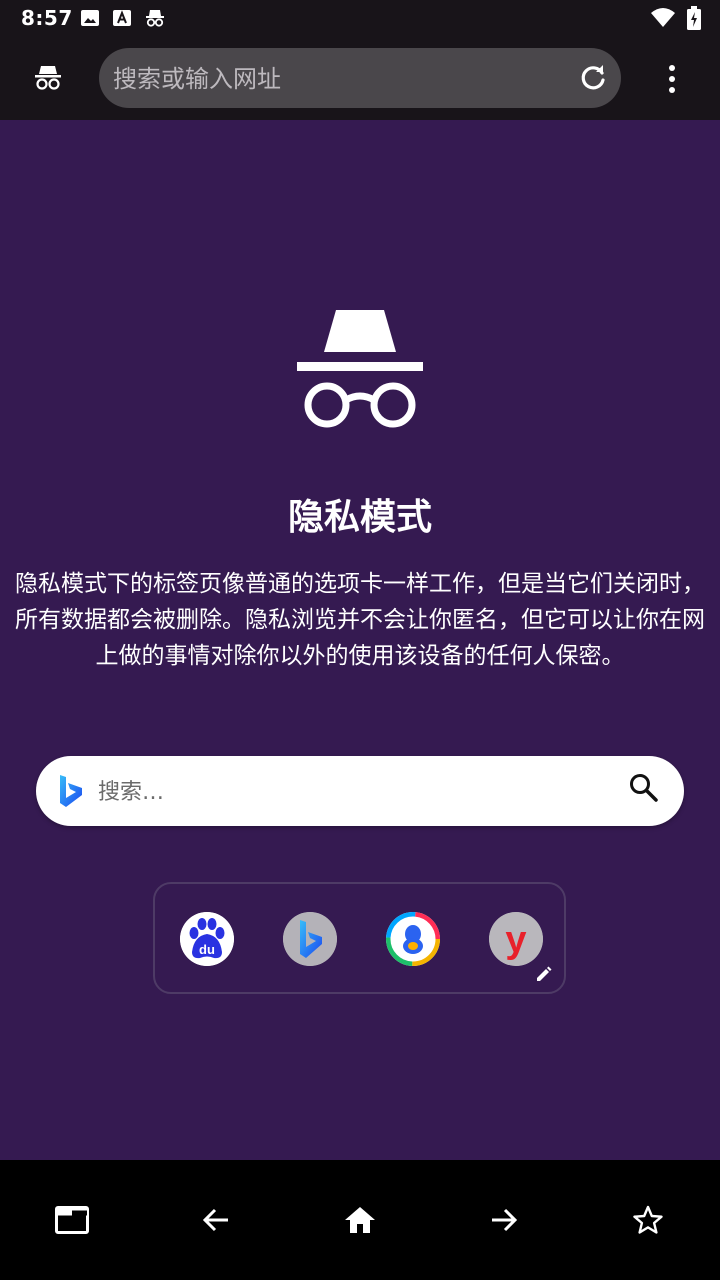  I want to click on back-arrow-icon, so click(215, 1220).